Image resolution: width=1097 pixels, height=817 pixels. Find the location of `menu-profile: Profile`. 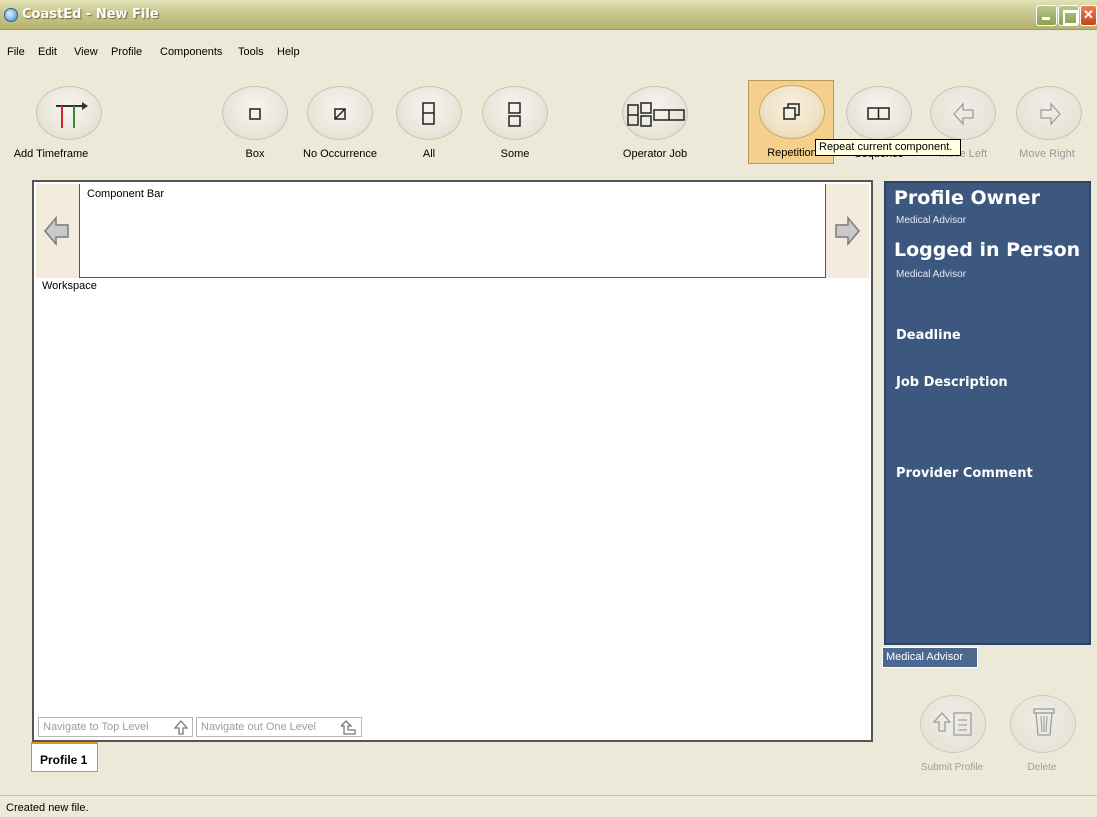

menu-profile: Profile is located at coordinates (126, 52).